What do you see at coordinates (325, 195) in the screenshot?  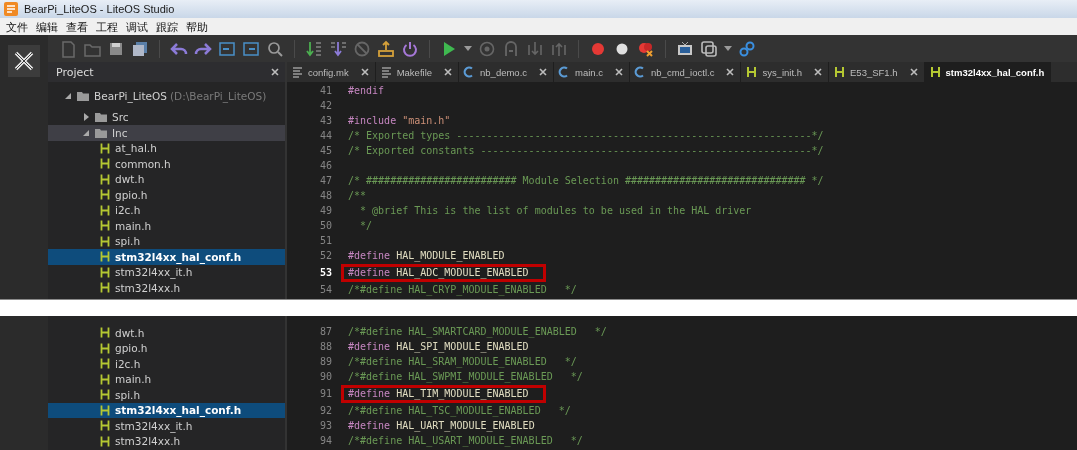 I see `line-number: 48` at bounding box center [325, 195].